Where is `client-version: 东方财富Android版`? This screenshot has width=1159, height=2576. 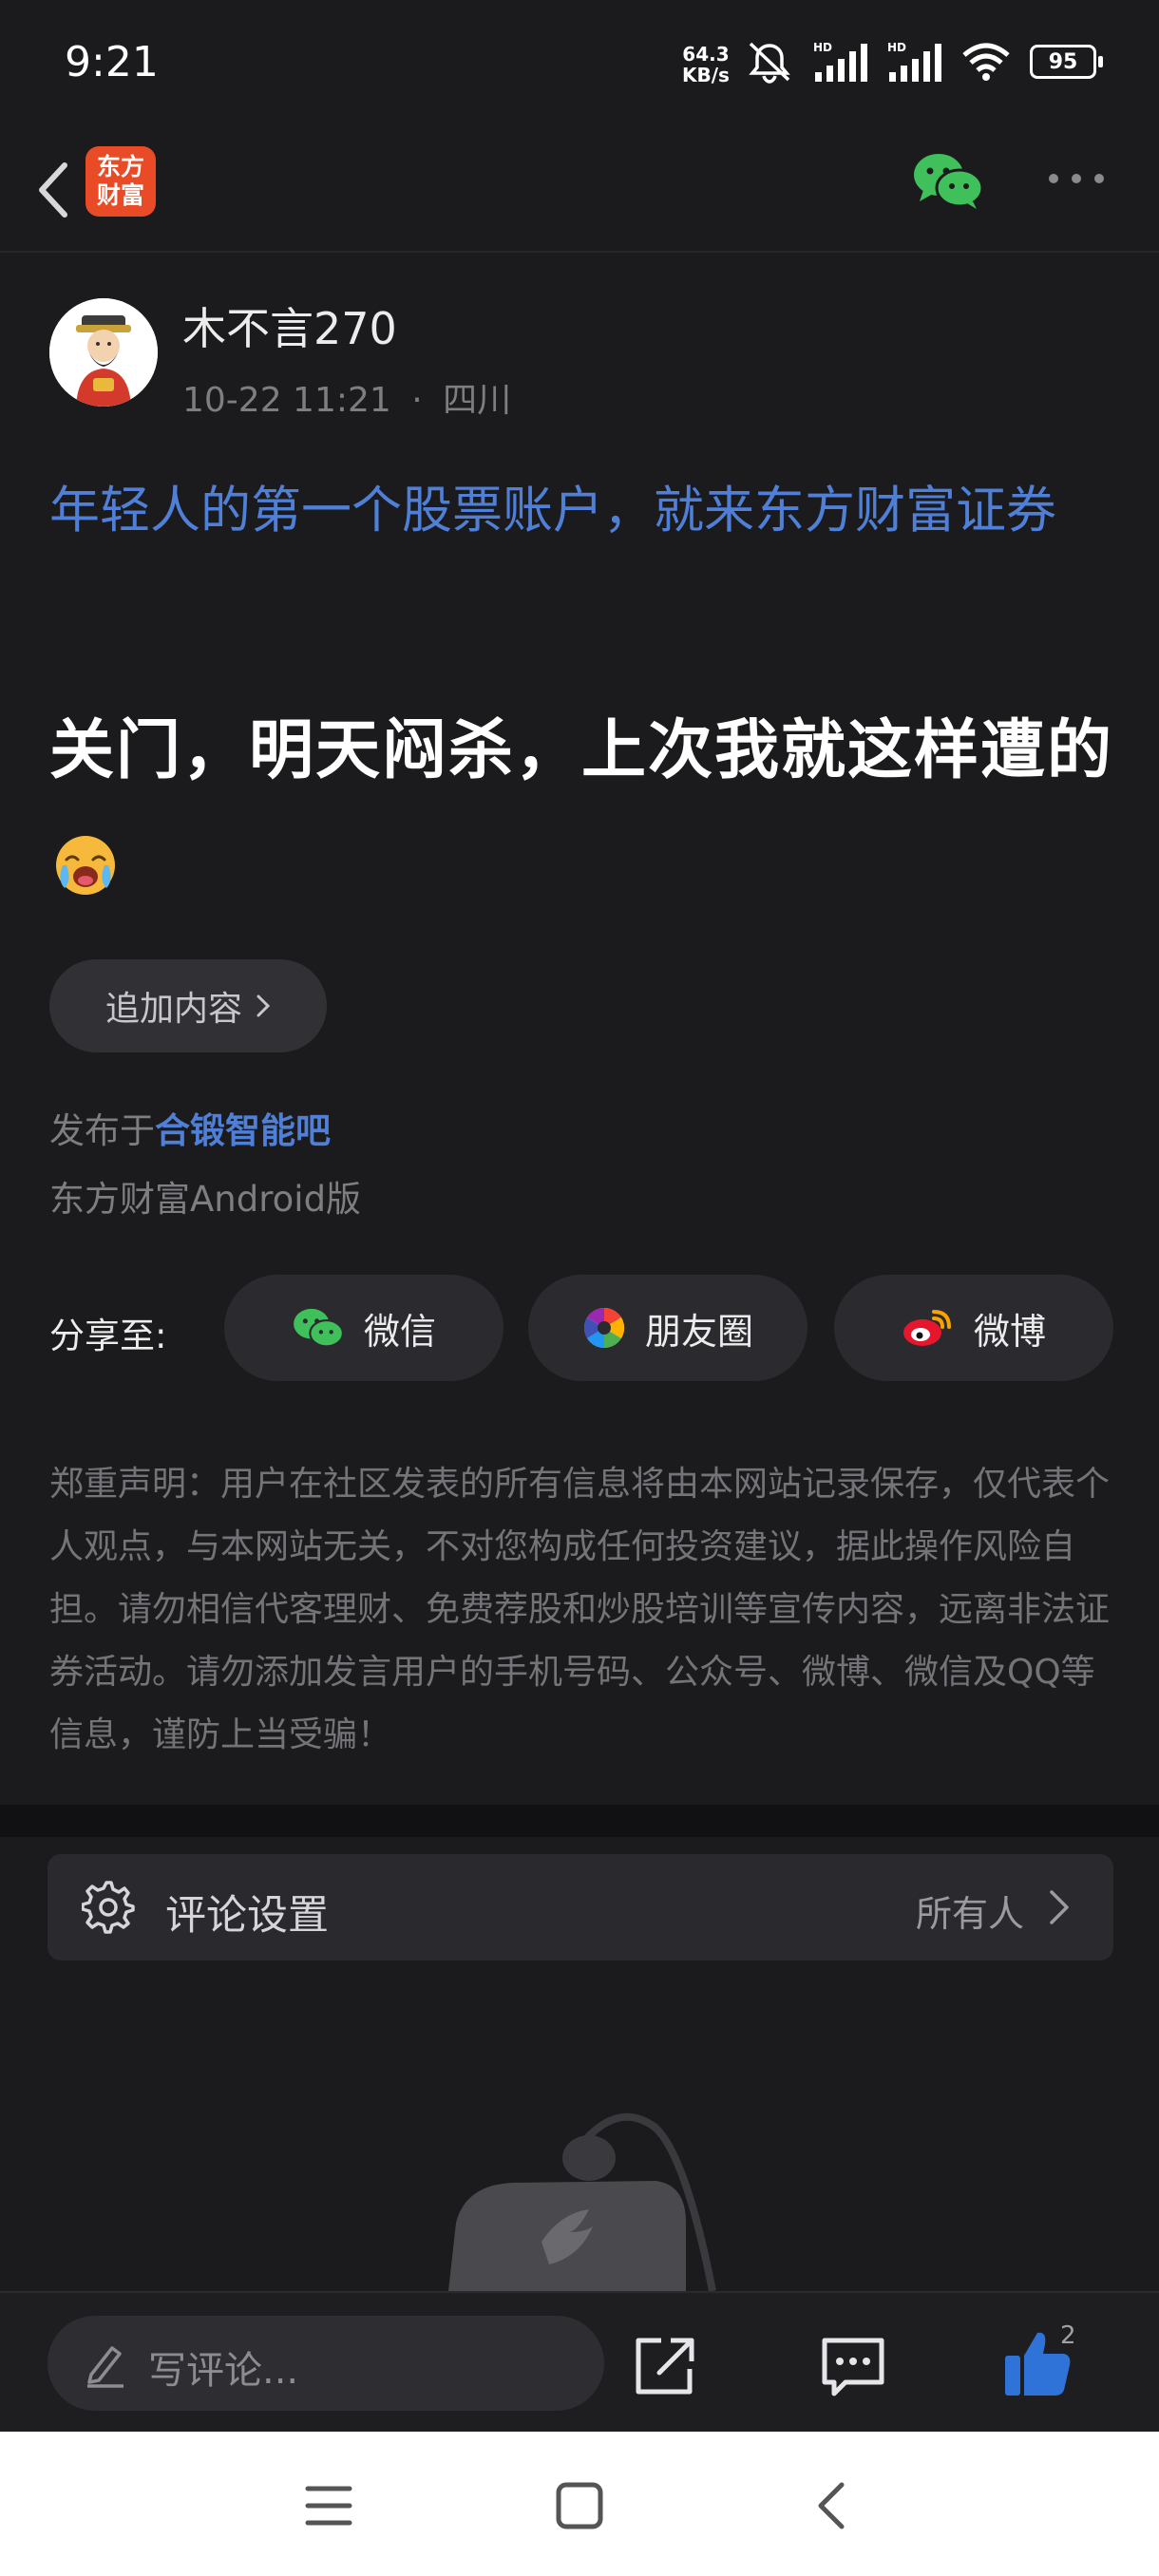 client-version: 东方财富Android版 is located at coordinates (205, 1199).